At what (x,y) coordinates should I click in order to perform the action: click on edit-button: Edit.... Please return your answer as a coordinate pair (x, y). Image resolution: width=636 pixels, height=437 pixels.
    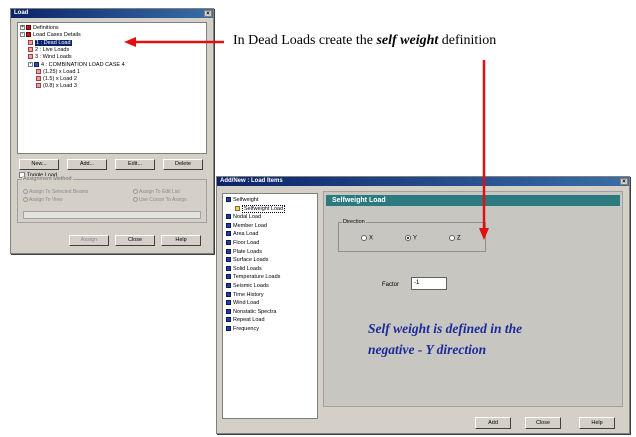
    Looking at the image, I should click on (135, 164).